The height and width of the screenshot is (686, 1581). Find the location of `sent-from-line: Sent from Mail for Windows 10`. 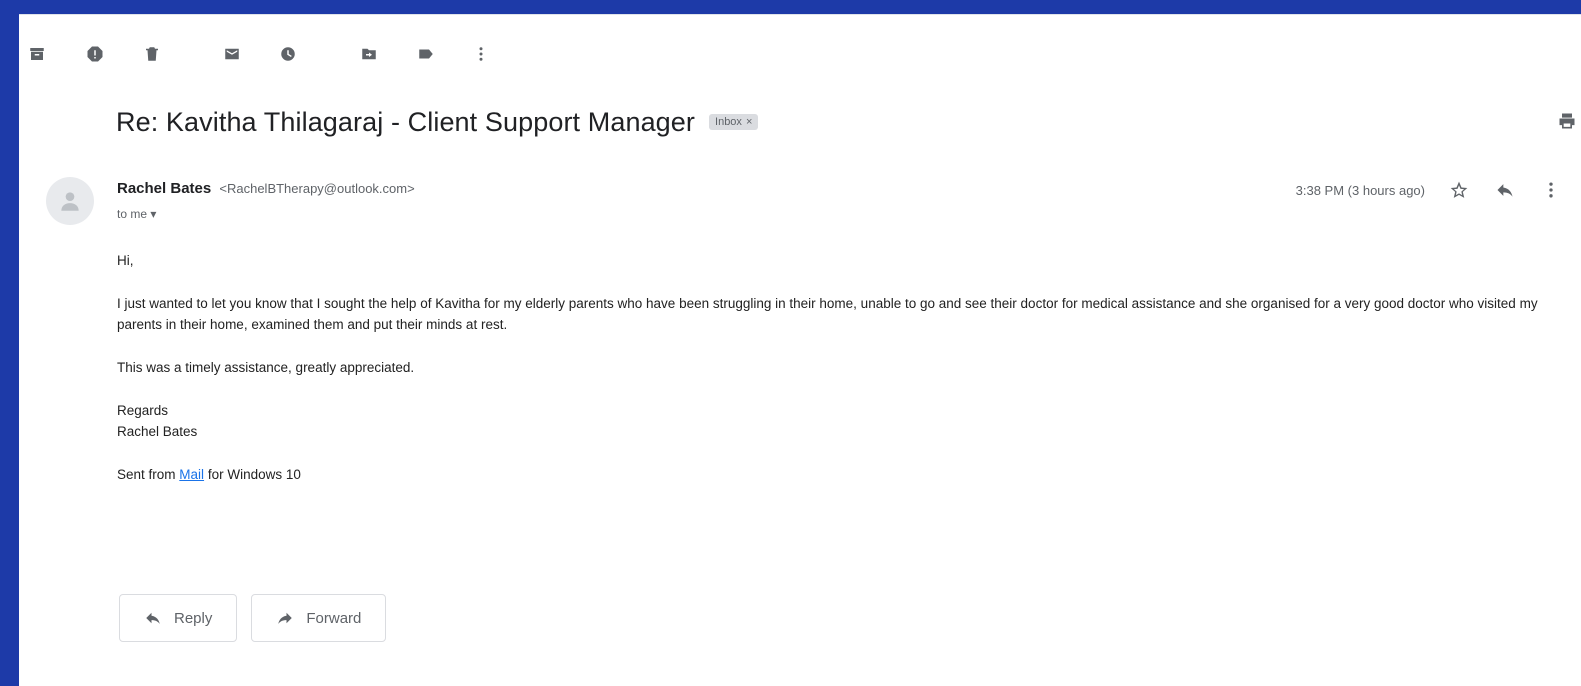

sent-from-line: Sent from Mail for Windows 10 is located at coordinates (837, 474).